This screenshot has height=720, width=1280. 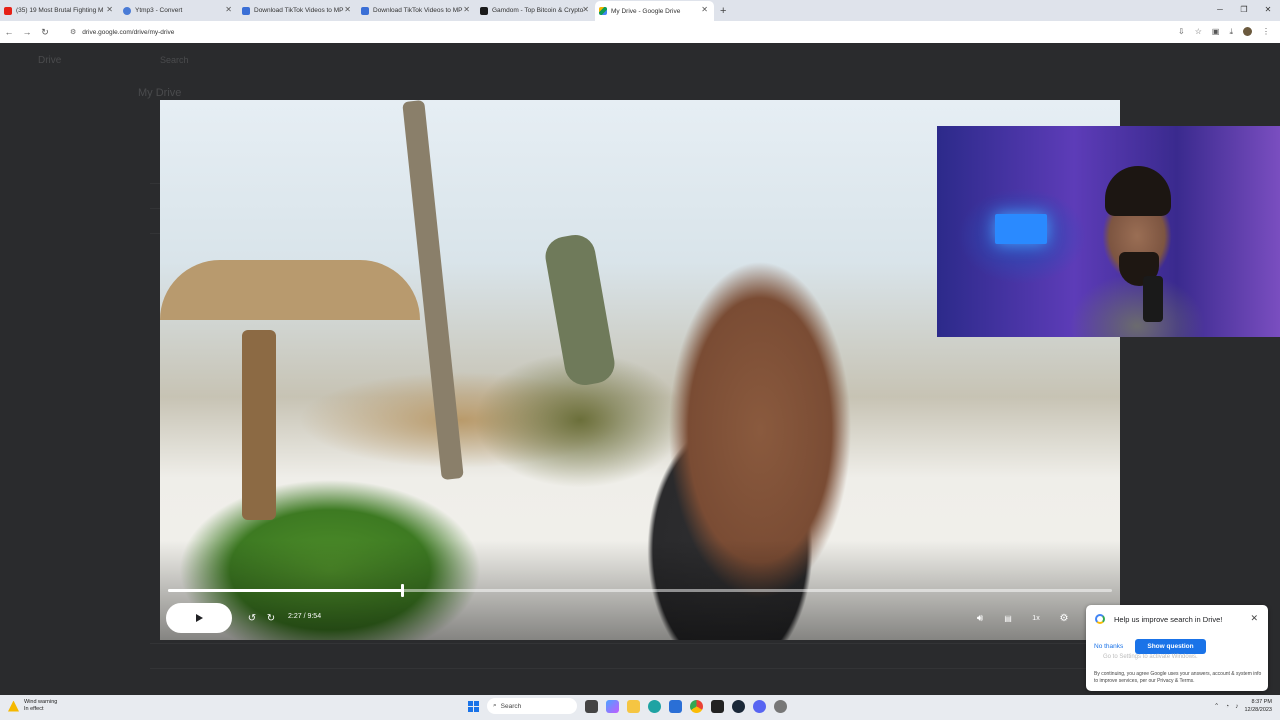 I want to click on tab-youtube: (35) 19 Most Brutal Fighting M ✕, so click(x=59, y=10).